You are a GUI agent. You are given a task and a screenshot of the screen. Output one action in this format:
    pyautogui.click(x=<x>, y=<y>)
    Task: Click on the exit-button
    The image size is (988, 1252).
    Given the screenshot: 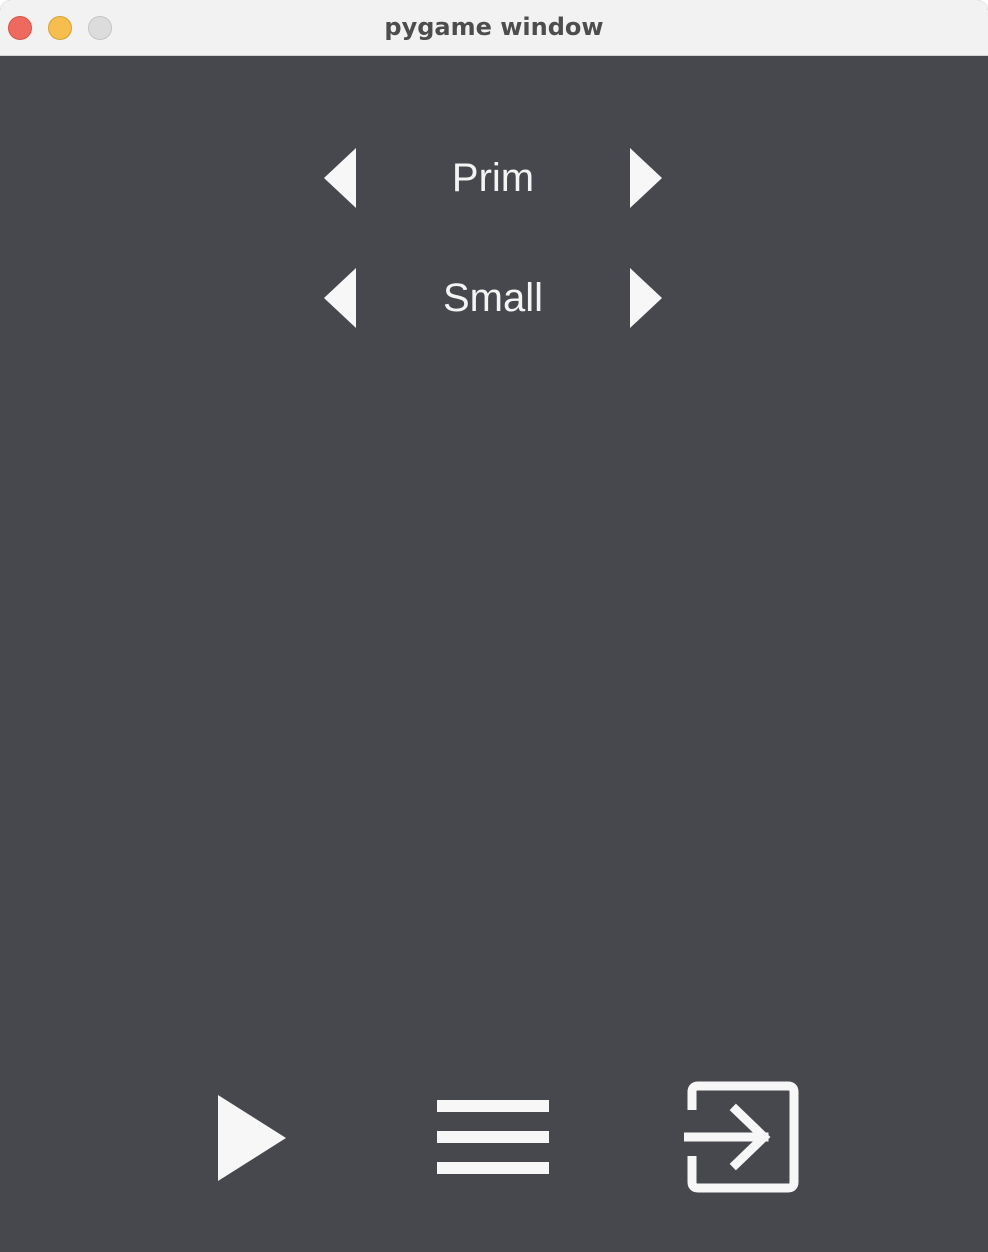 What is the action you would take?
    pyautogui.click(x=743, y=1137)
    